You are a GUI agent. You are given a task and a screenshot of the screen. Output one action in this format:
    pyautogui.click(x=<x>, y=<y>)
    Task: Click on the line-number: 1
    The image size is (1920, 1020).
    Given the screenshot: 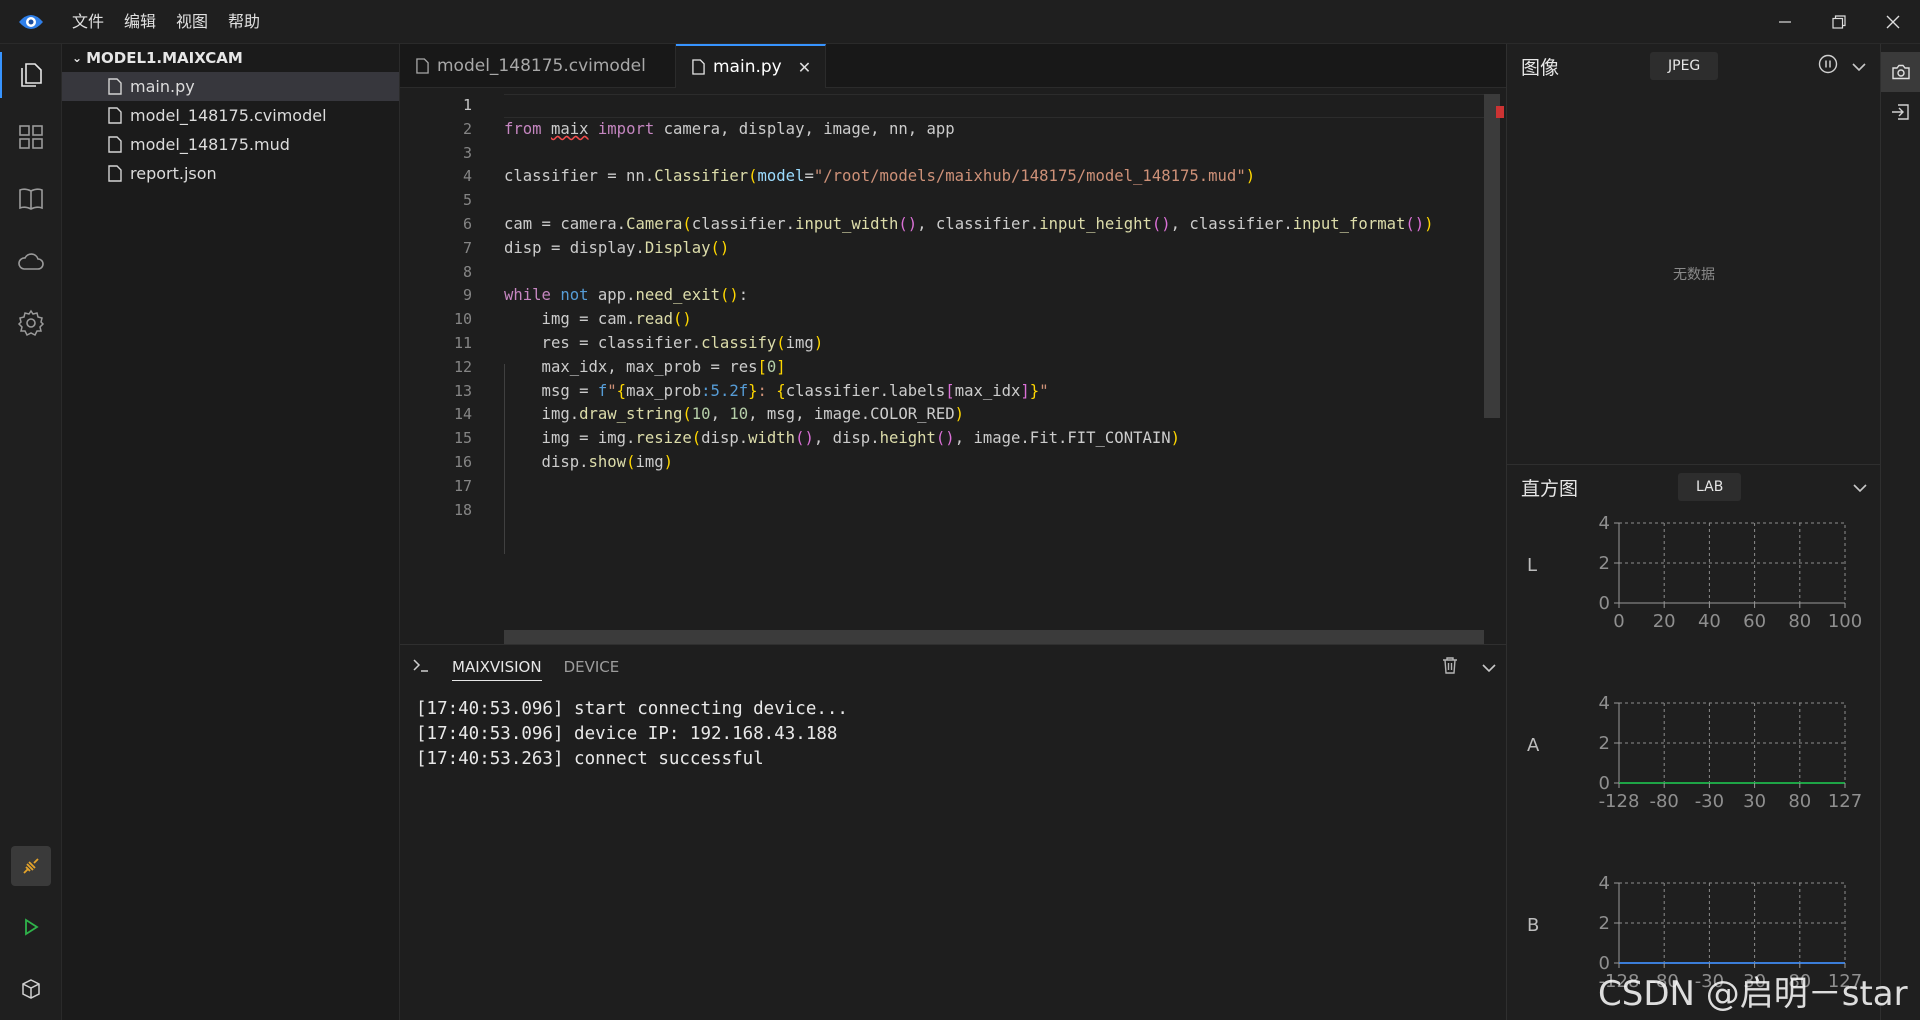 What is the action you would take?
    pyautogui.click(x=467, y=105)
    